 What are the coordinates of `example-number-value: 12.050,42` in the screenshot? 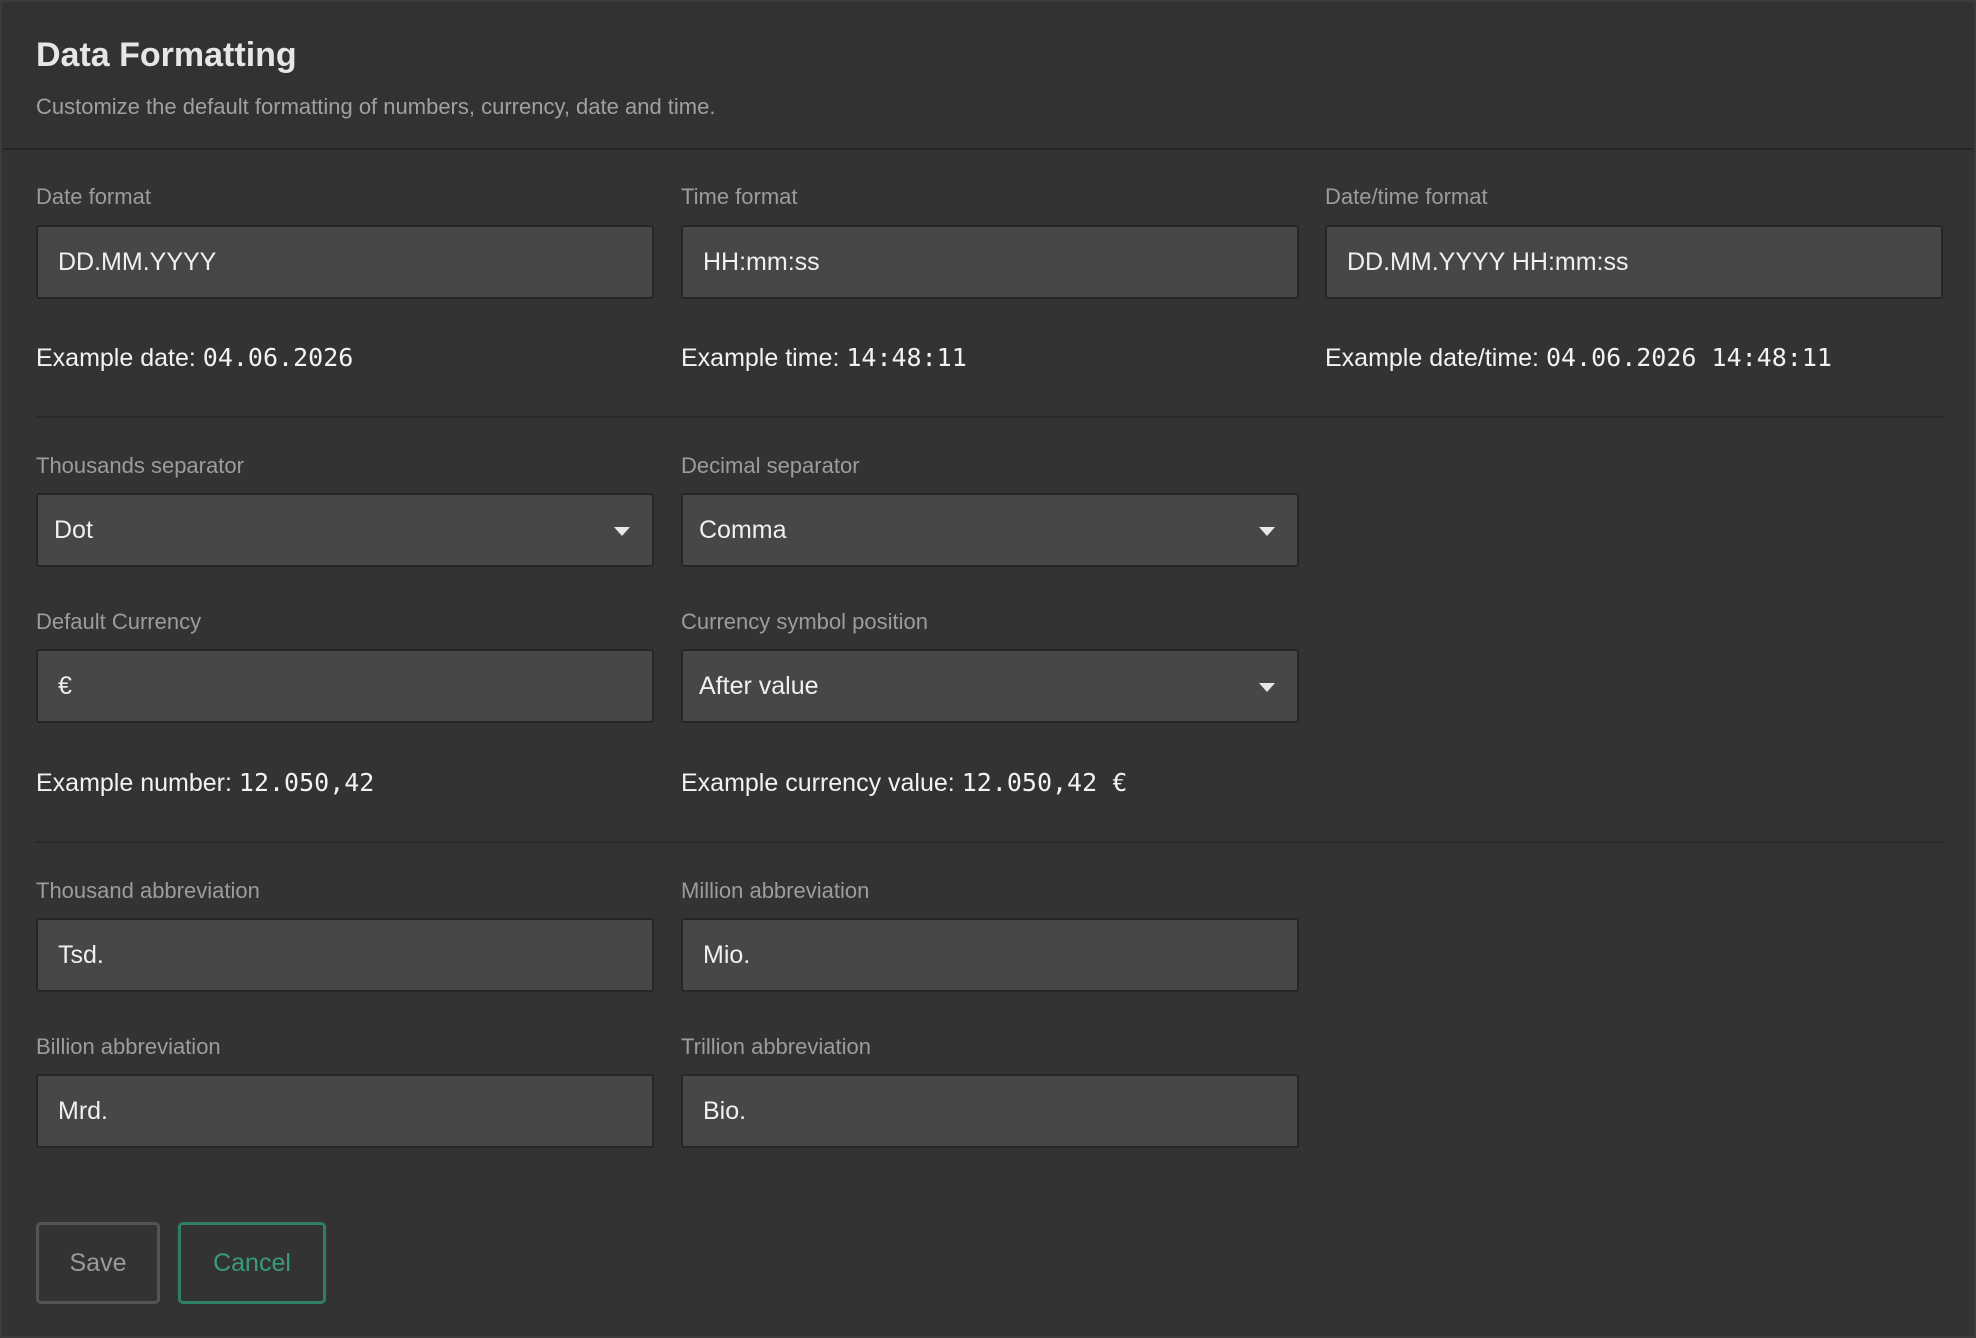 It's located at (306, 782).